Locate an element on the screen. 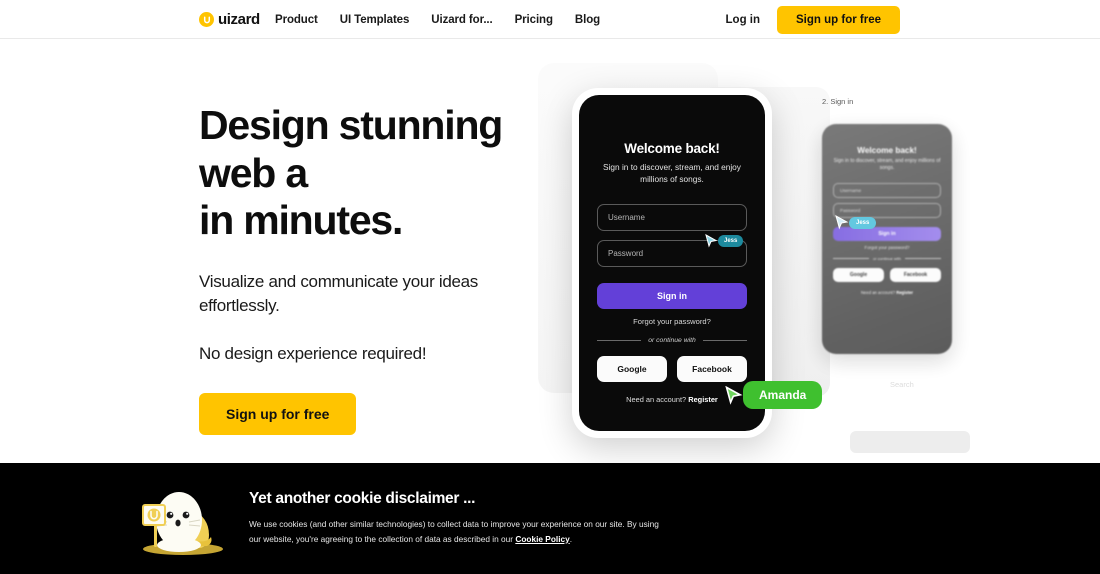 Image resolution: width=1100 pixels, height=574 pixels. brand-logo: uizard is located at coordinates (229, 19).